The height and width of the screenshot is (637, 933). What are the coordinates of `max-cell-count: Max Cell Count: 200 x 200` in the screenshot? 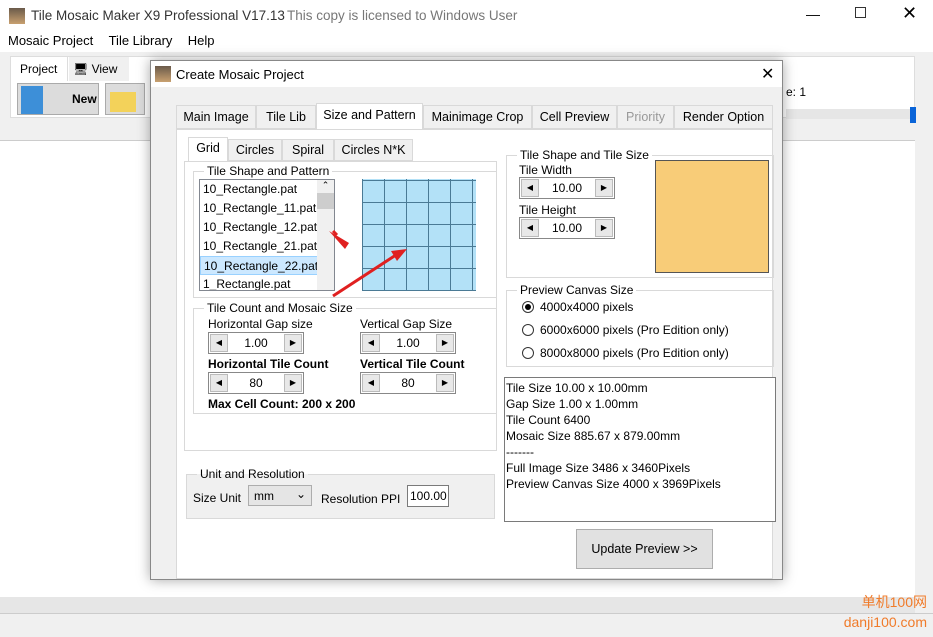 It's located at (282, 404).